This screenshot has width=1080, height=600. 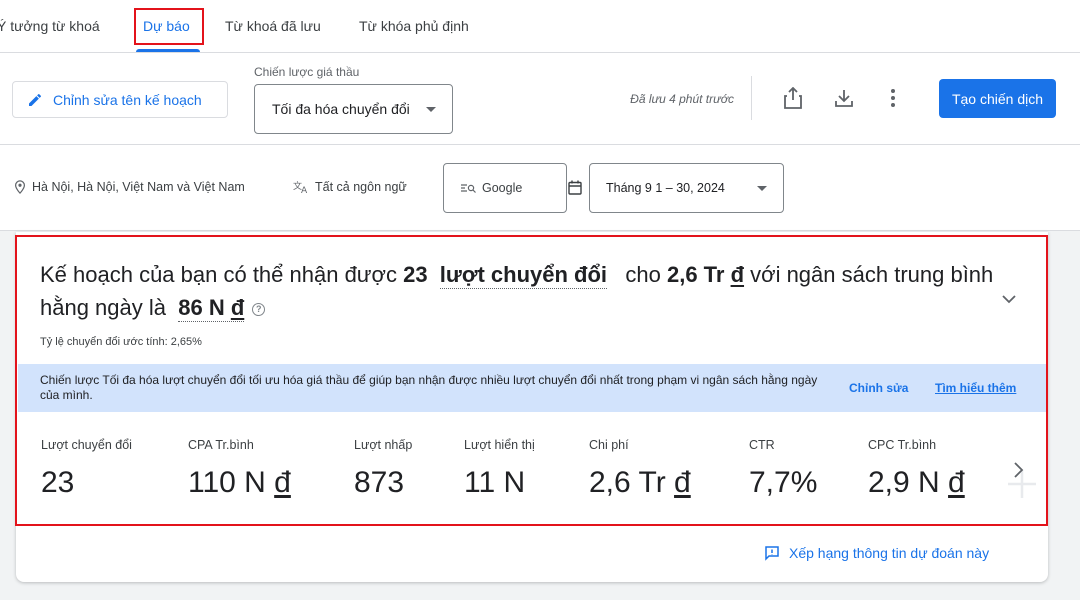 I want to click on metric-label: CPC Tr.bình, so click(x=902, y=445).